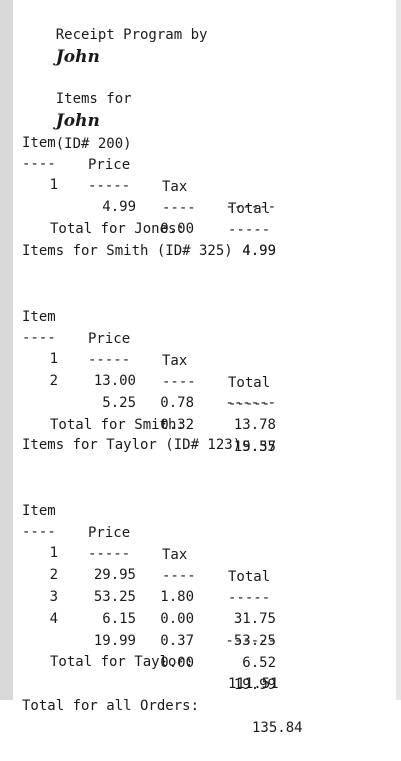  What do you see at coordinates (259, 663) in the screenshot?
I see `cell-total: 6.52` at bounding box center [259, 663].